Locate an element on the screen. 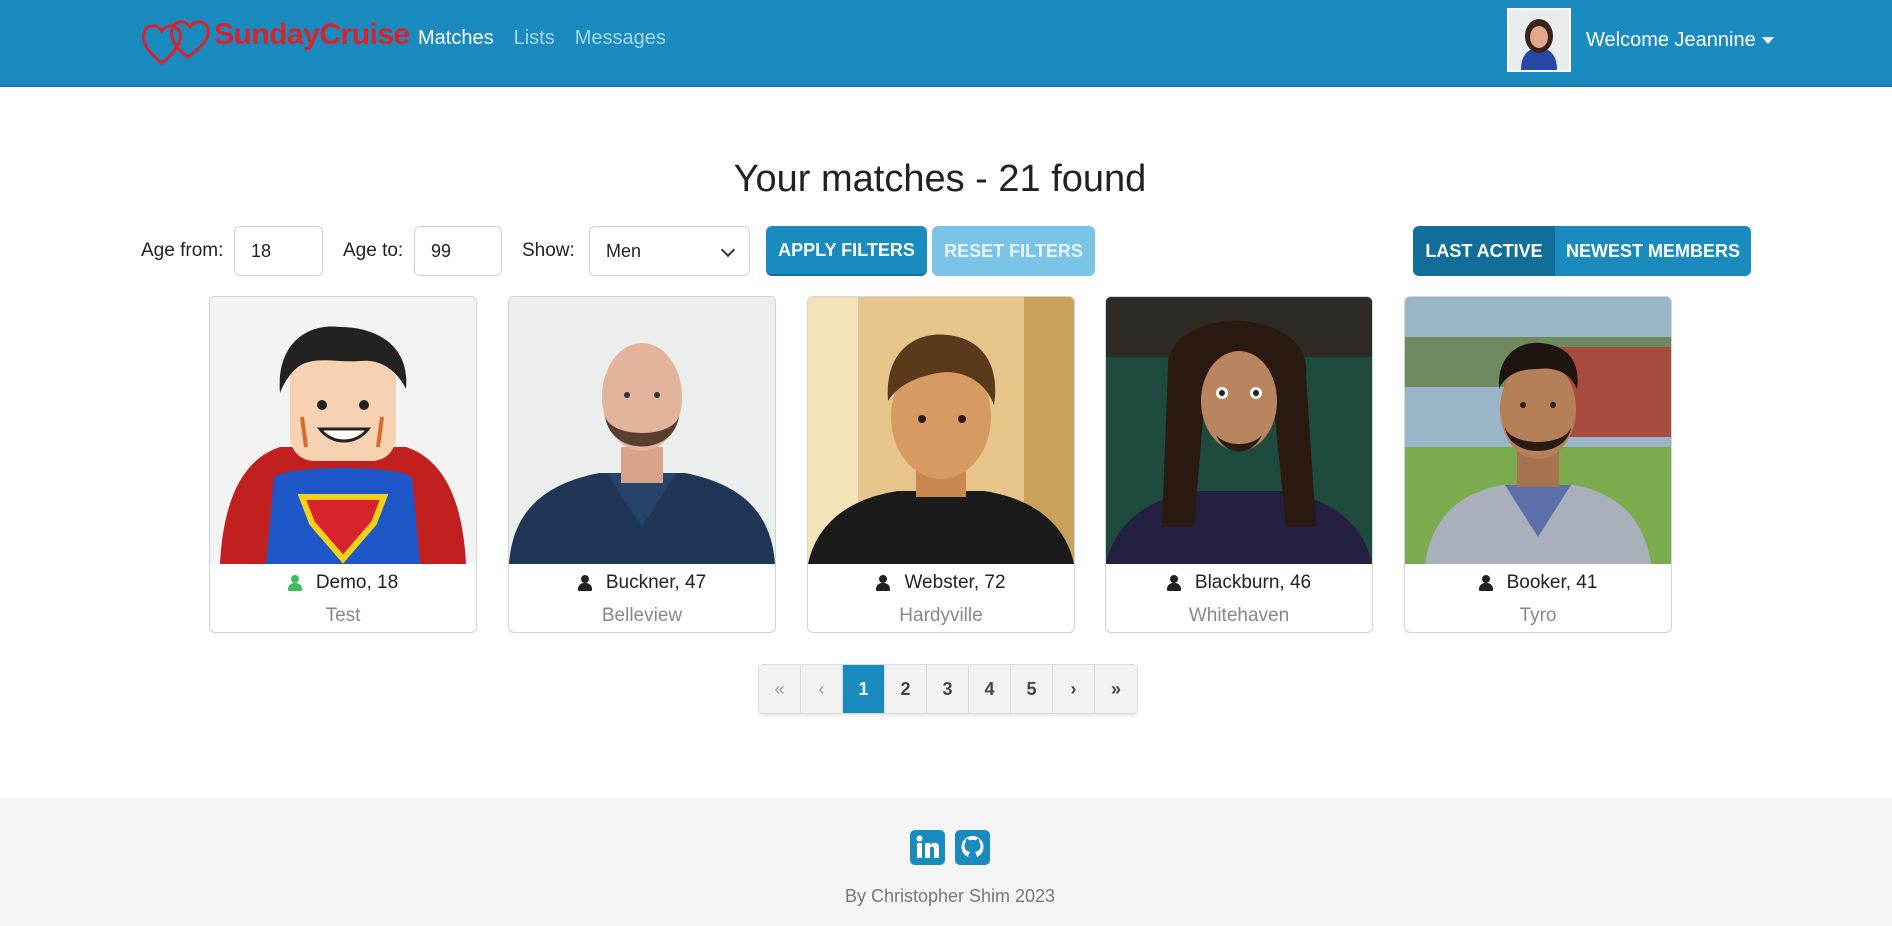 This screenshot has height=926, width=1892. match-card: Buckner, 47 Belleview is located at coordinates (642, 464).